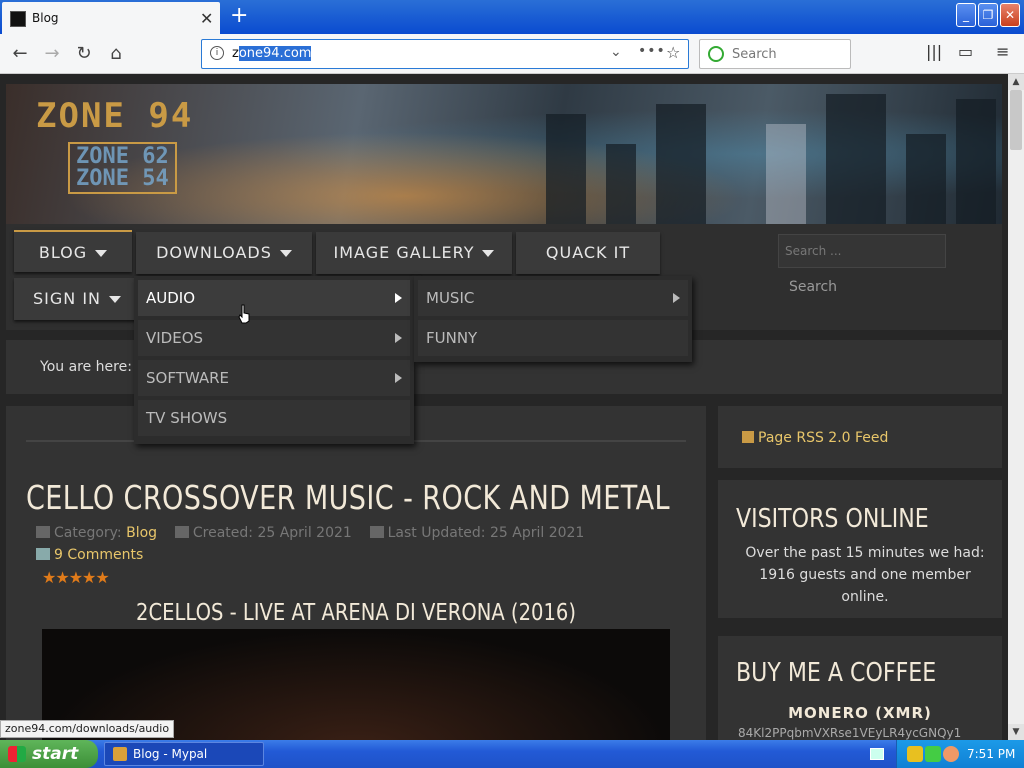 The image size is (1024, 768). Describe the element at coordinates (850, 733) in the screenshot. I see `monero-address: 84Kl2PPqbmVXRse1VEyLR4ycGNQy1` at that location.